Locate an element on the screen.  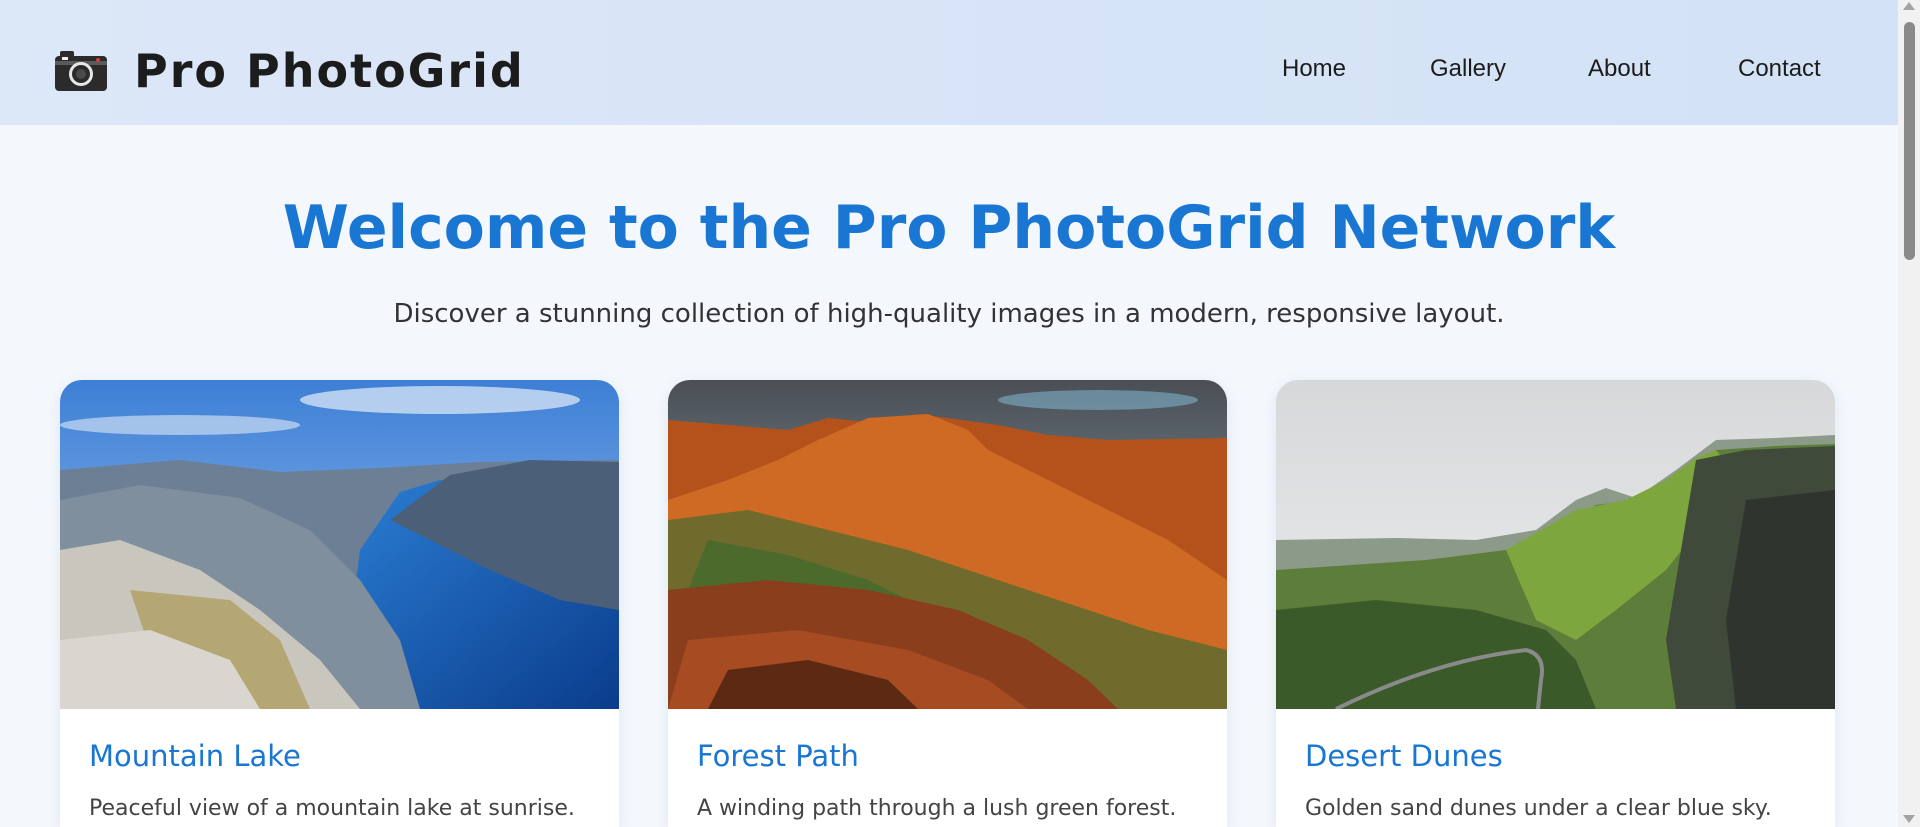
fjord-landscape-photo is located at coordinates (339, 544).